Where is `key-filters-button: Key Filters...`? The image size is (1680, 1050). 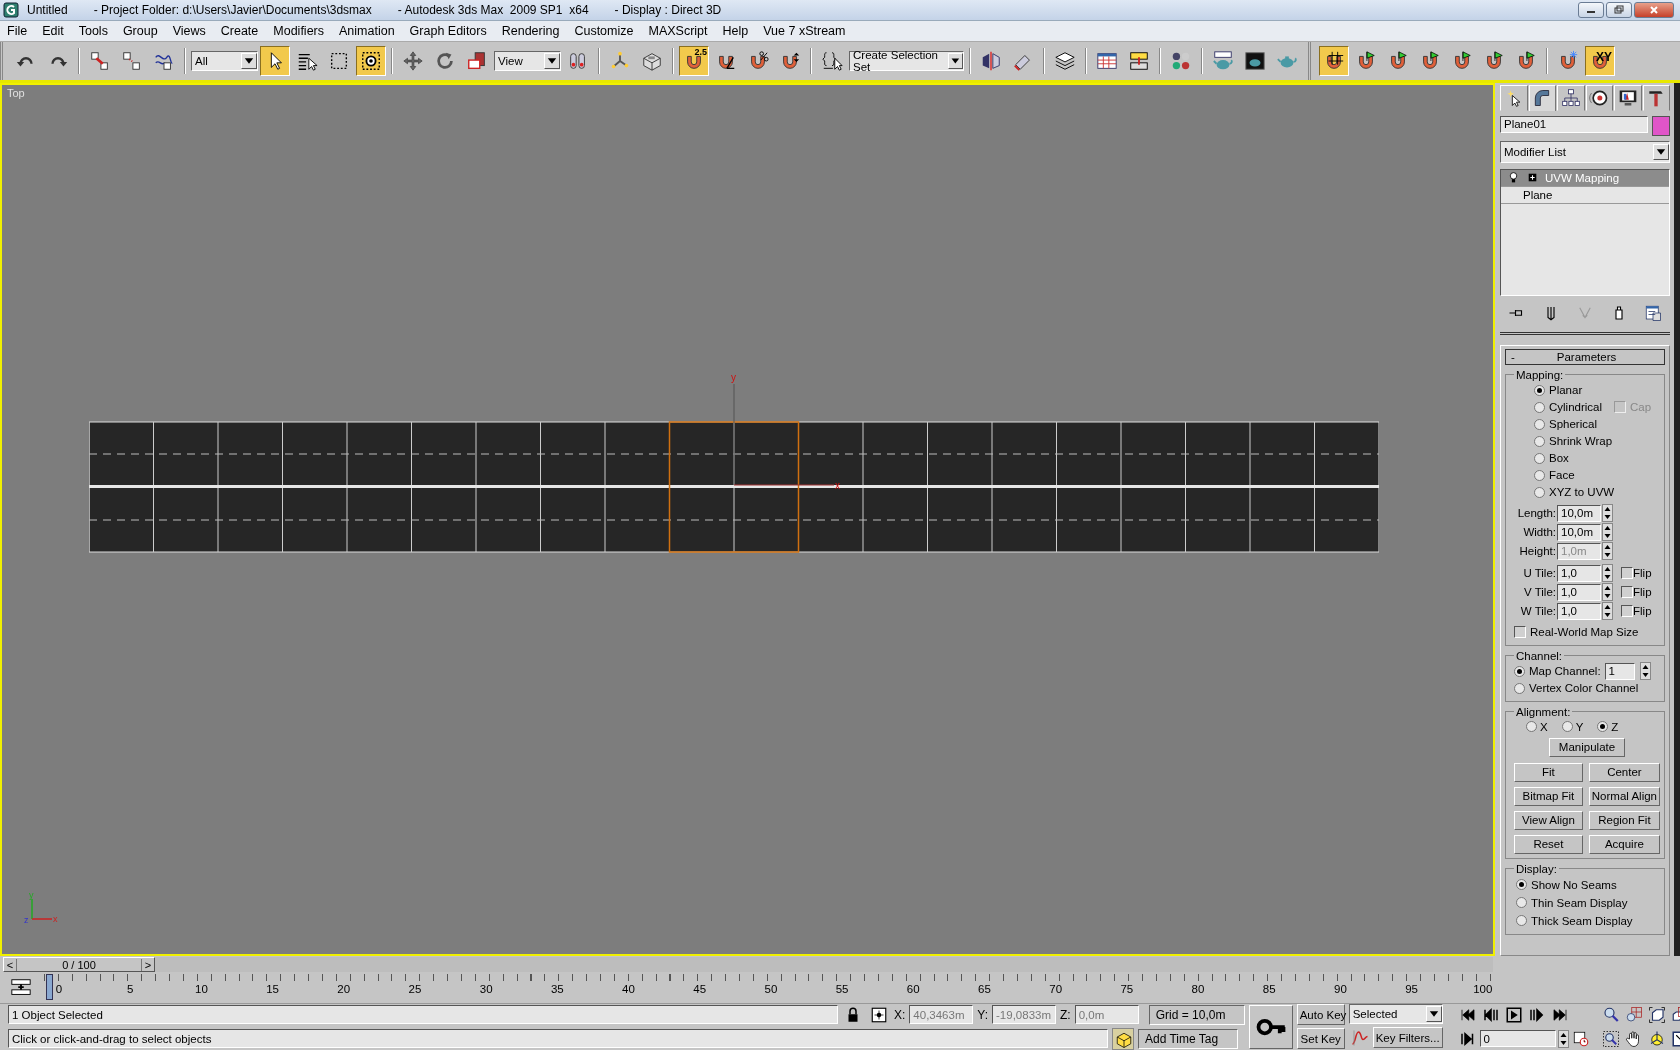
key-filters-button: Key Filters... is located at coordinates (1407, 1038).